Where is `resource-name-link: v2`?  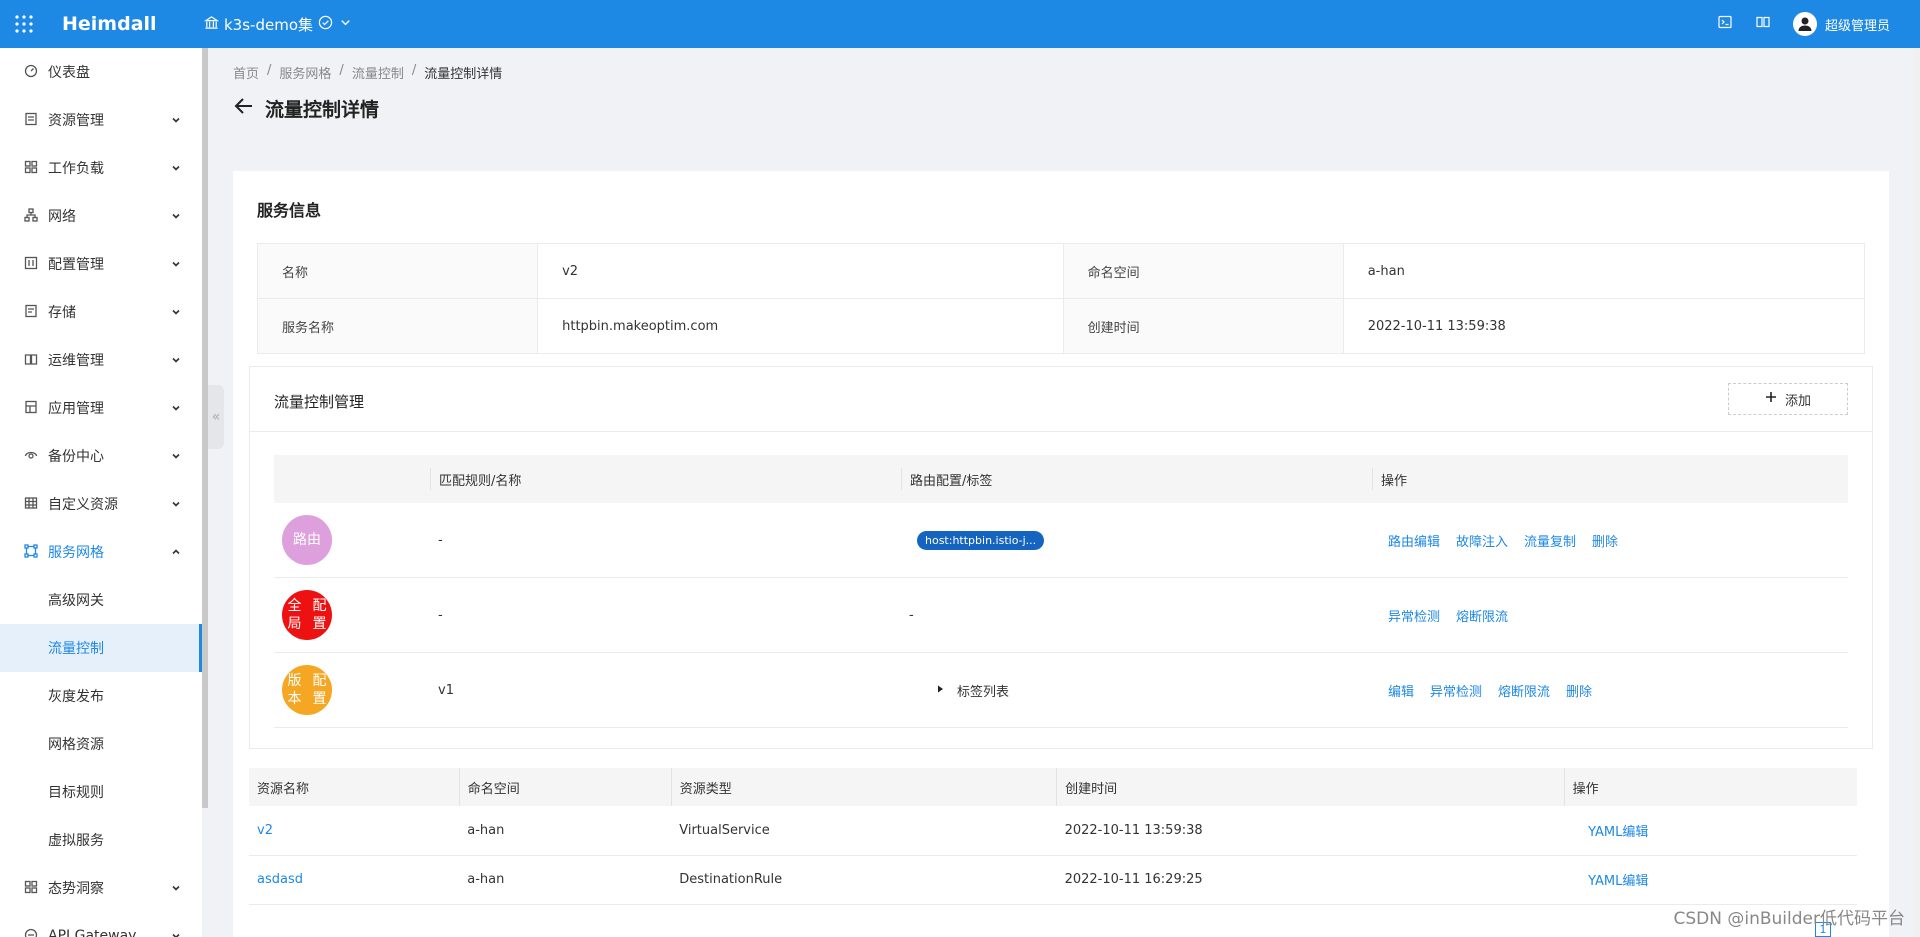 resource-name-link: v2 is located at coordinates (354, 831).